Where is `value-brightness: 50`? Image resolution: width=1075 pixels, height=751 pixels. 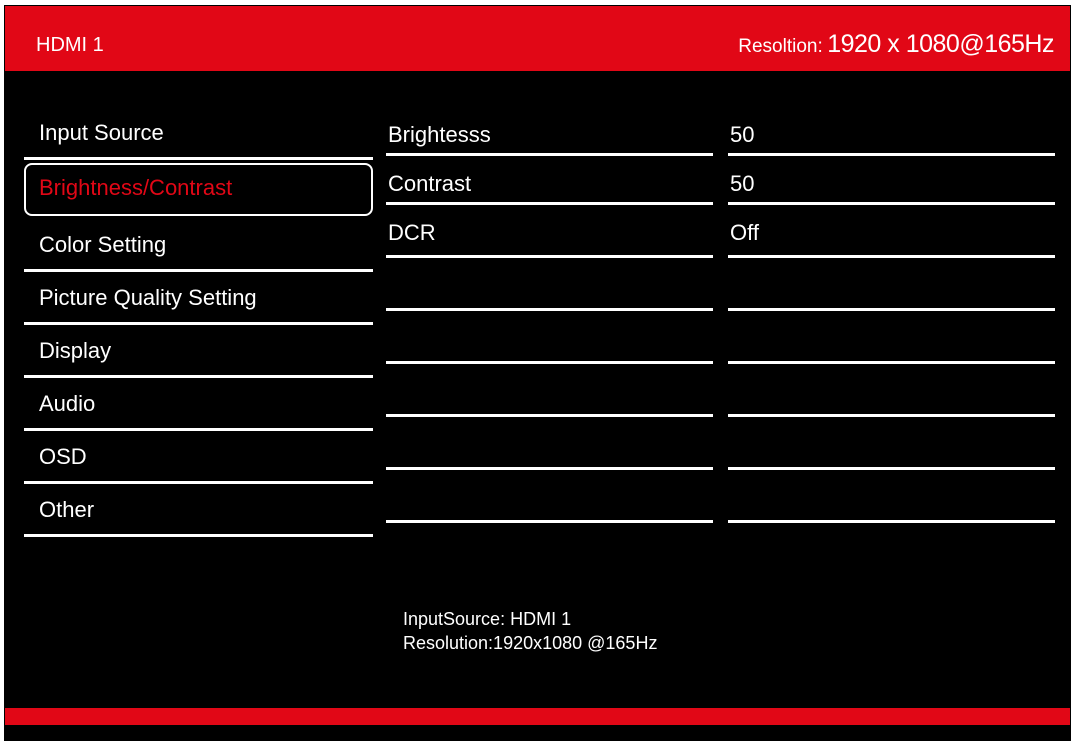 value-brightness: 50 is located at coordinates (891, 131).